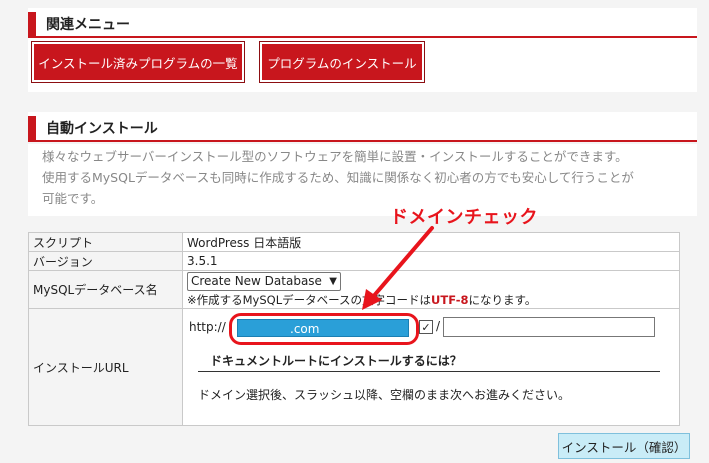  What do you see at coordinates (256, 280) in the screenshot?
I see `database-select-value: Create New Database` at bounding box center [256, 280].